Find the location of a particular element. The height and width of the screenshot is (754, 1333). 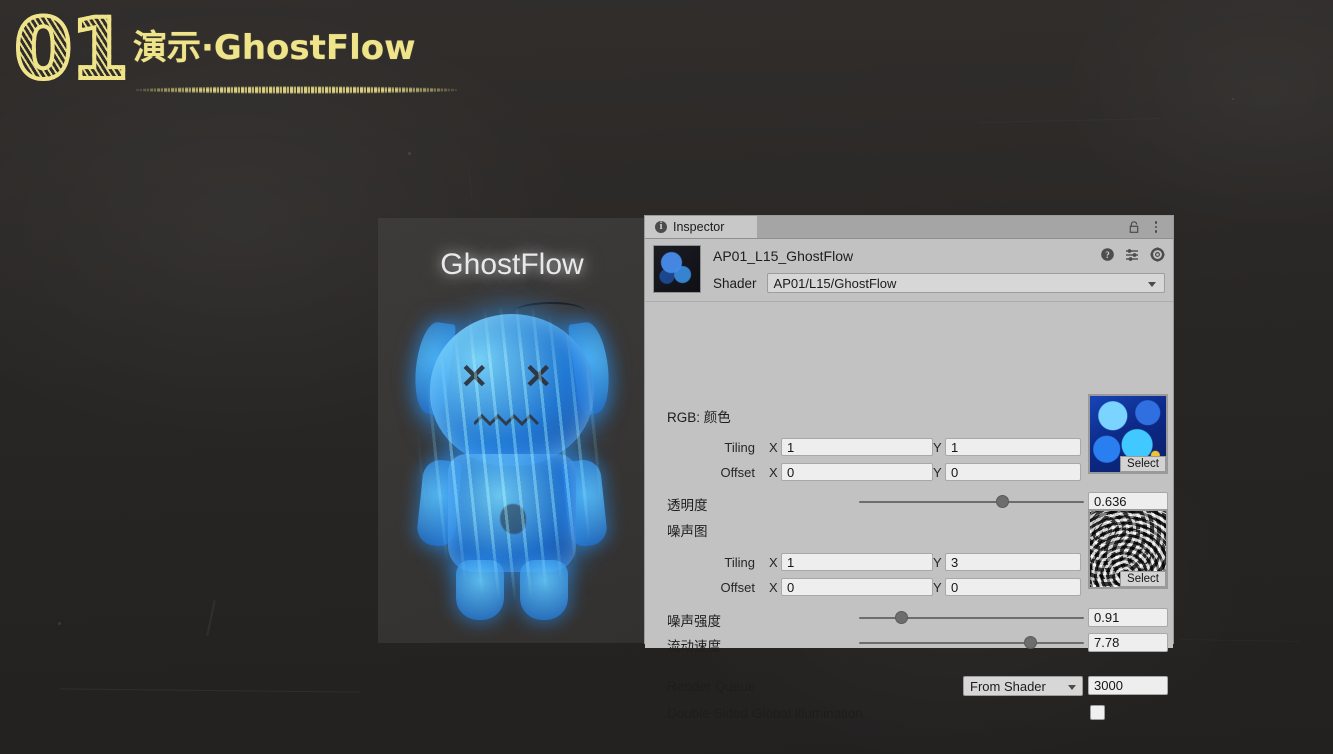

page-title: 演示·GhostFlow is located at coordinates (274, 48).